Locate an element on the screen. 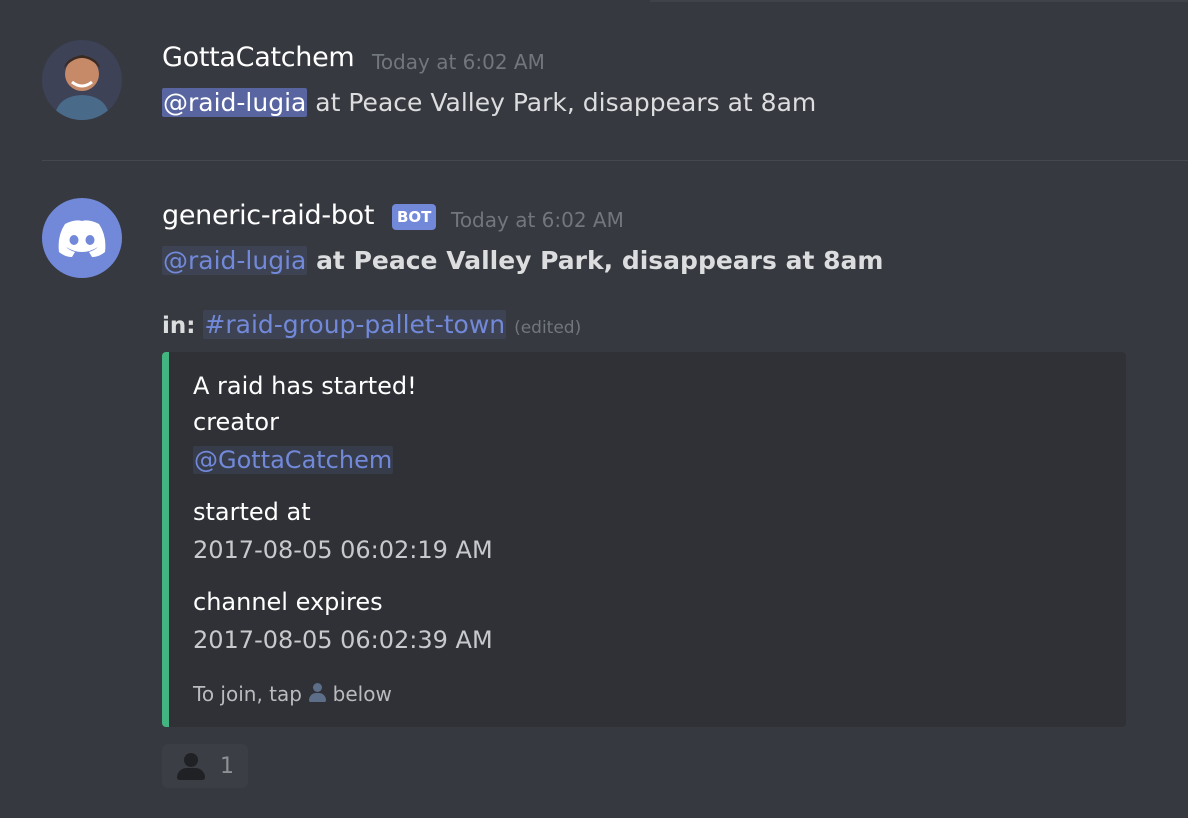  bot-avatar is located at coordinates (82, 238).